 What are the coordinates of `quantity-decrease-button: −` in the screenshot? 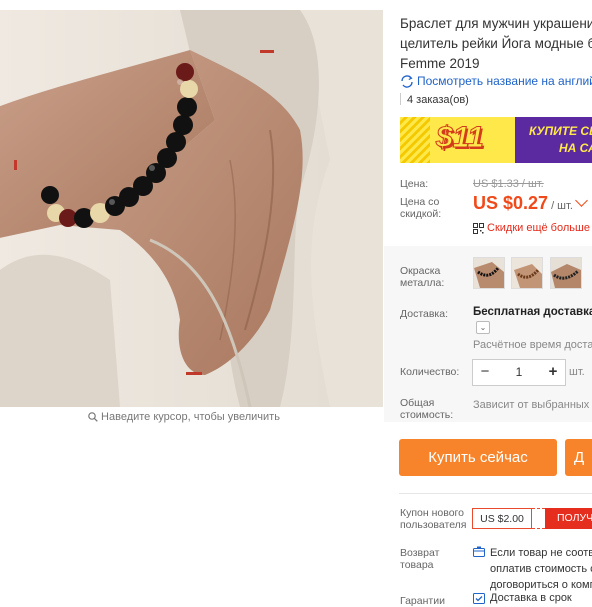 It's located at (485, 372).